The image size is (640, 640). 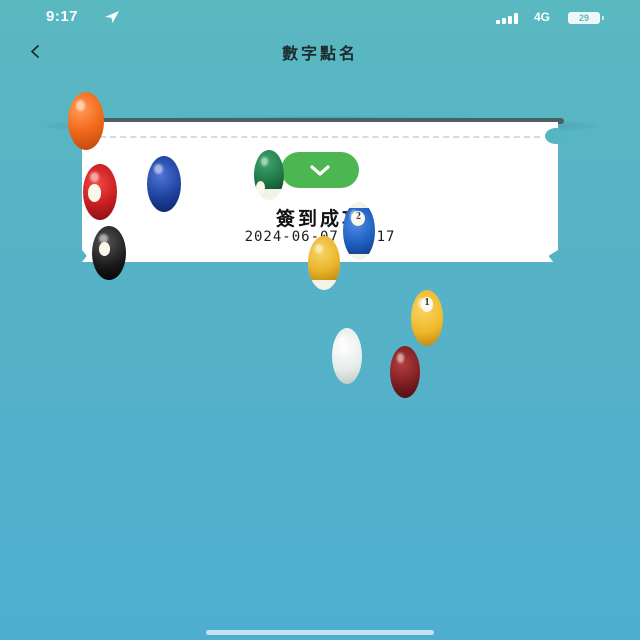 I want to click on home-indicator, so click(x=320, y=632).